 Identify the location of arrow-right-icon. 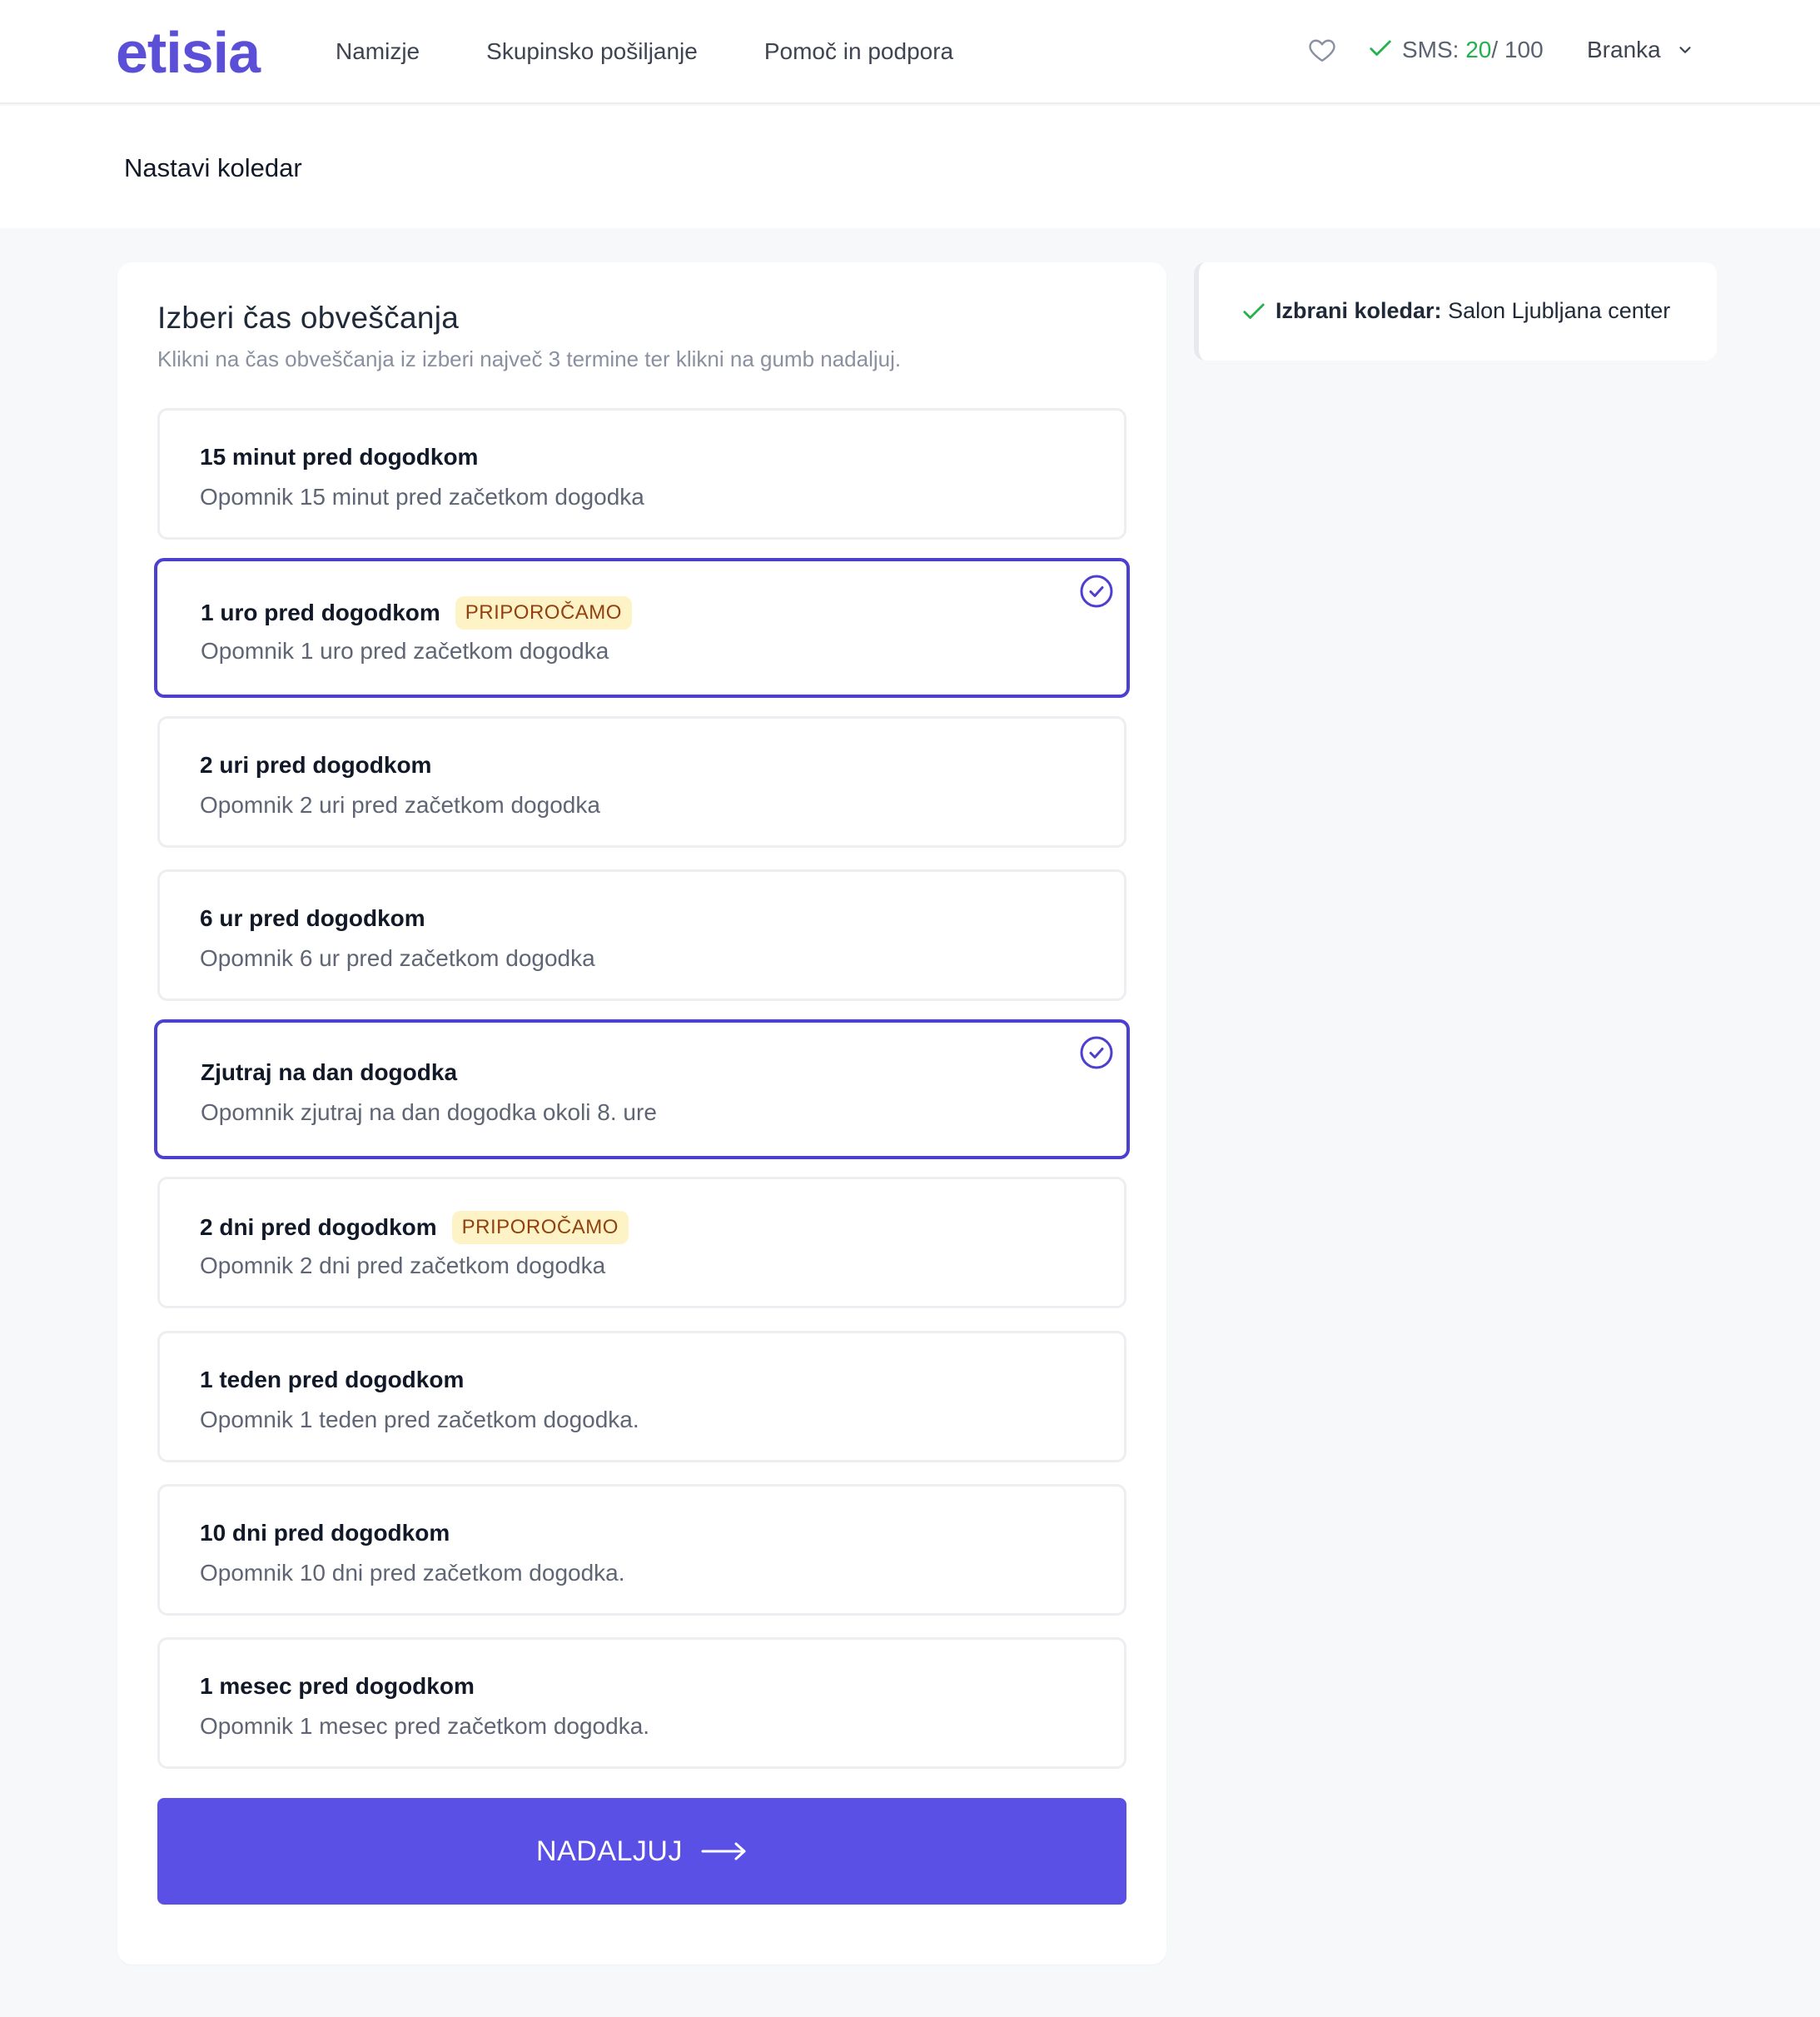
(723, 1851).